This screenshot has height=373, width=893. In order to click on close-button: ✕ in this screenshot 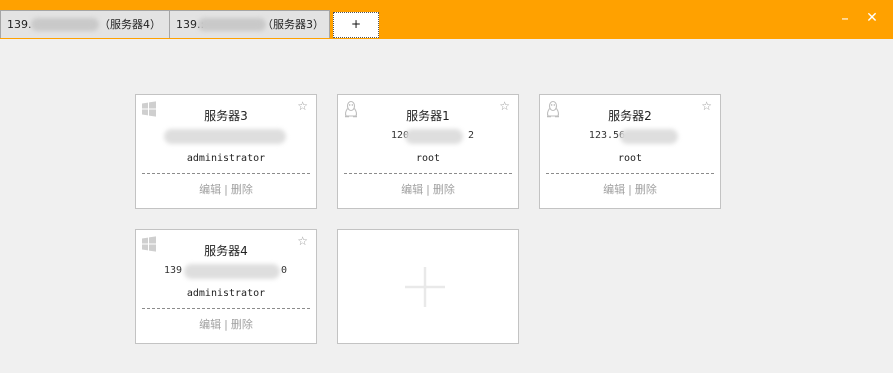, I will do `click(872, 18)`.